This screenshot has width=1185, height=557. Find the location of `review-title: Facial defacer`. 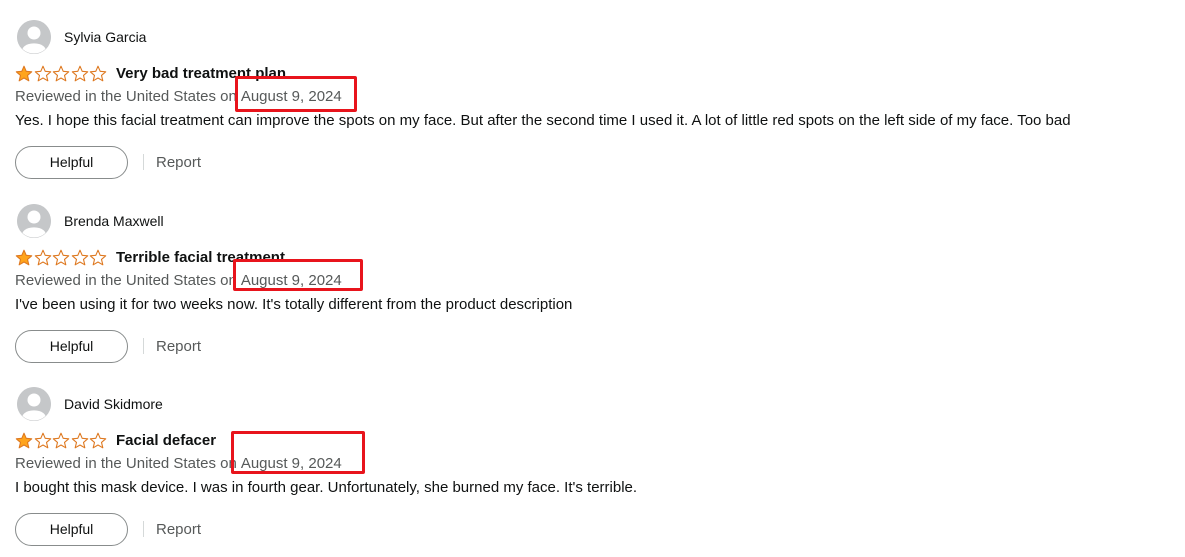

review-title: Facial defacer is located at coordinates (166, 440).